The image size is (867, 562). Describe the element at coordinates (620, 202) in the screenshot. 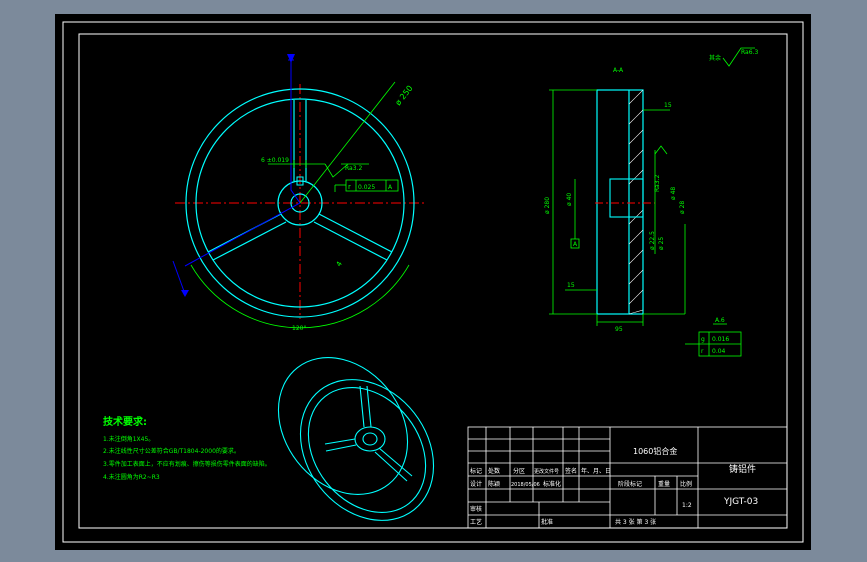

I see `section-rim` at that location.